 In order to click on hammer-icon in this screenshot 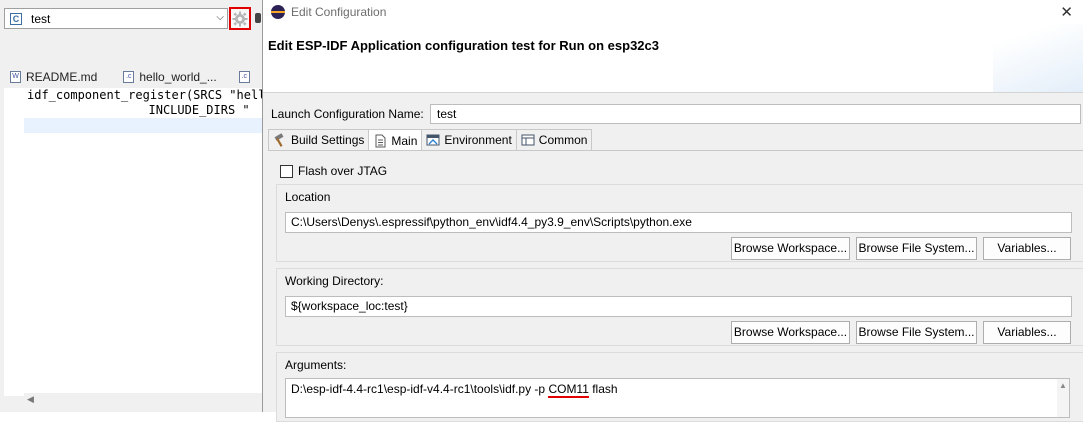, I will do `click(279, 140)`.